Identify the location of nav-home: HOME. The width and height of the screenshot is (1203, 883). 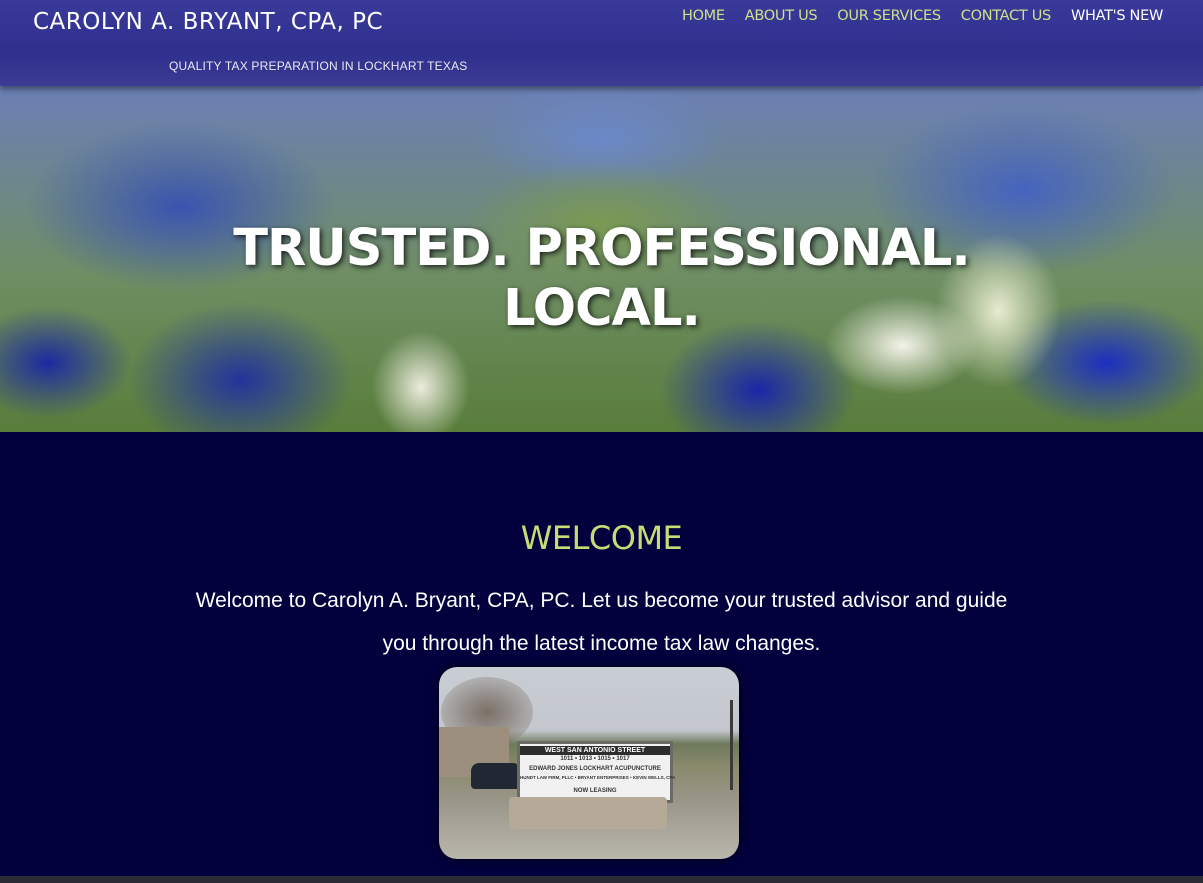
(703, 16).